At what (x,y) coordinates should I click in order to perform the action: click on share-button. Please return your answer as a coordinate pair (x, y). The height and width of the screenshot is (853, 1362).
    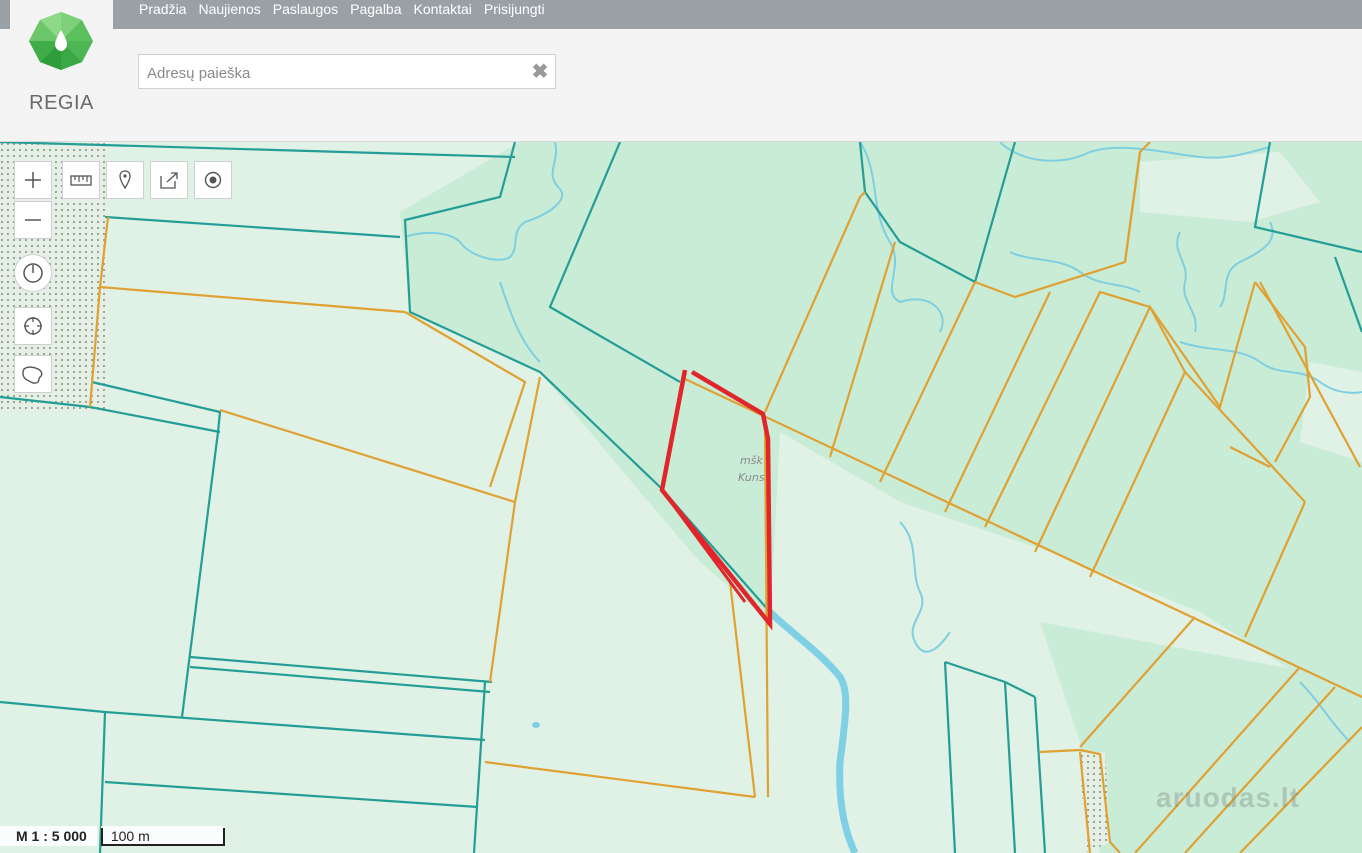
    Looking at the image, I should click on (169, 180).